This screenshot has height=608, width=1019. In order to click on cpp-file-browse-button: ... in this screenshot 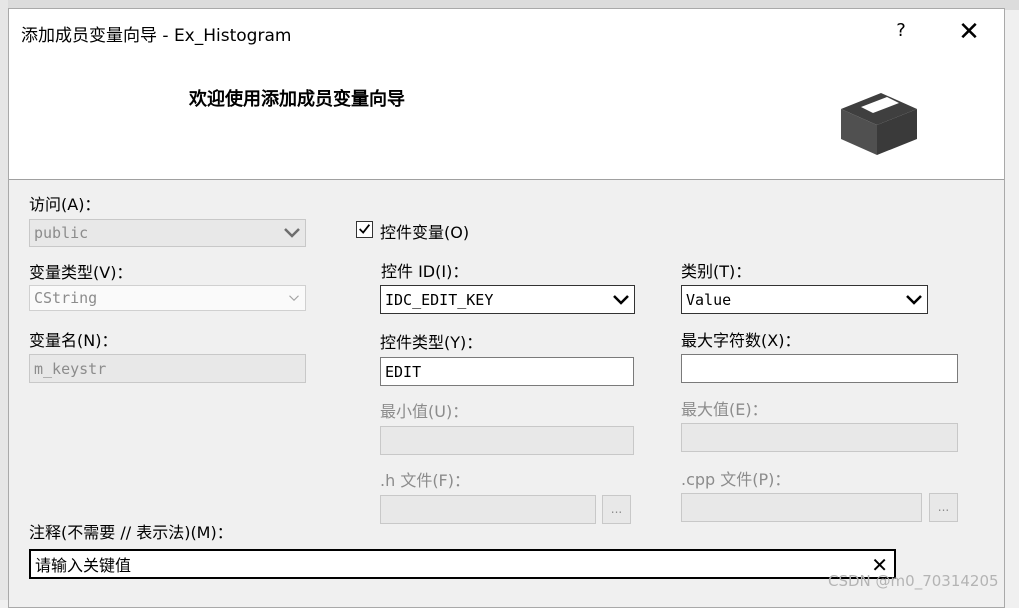, I will do `click(943, 507)`.